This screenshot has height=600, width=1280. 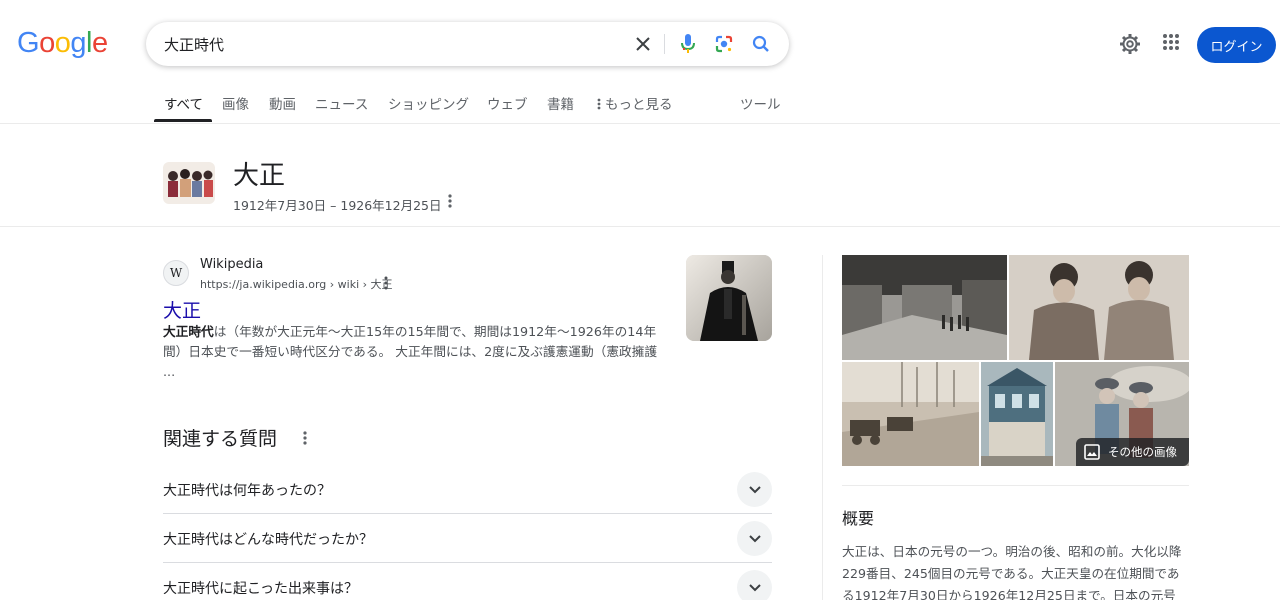 What do you see at coordinates (858, 518) in the screenshot?
I see `overview-title: 概要` at bounding box center [858, 518].